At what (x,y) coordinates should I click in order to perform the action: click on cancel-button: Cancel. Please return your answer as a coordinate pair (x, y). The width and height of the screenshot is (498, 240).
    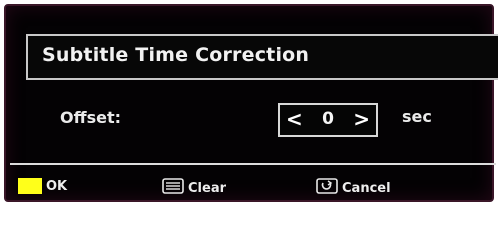
    Looking at the image, I should click on (353, 188).